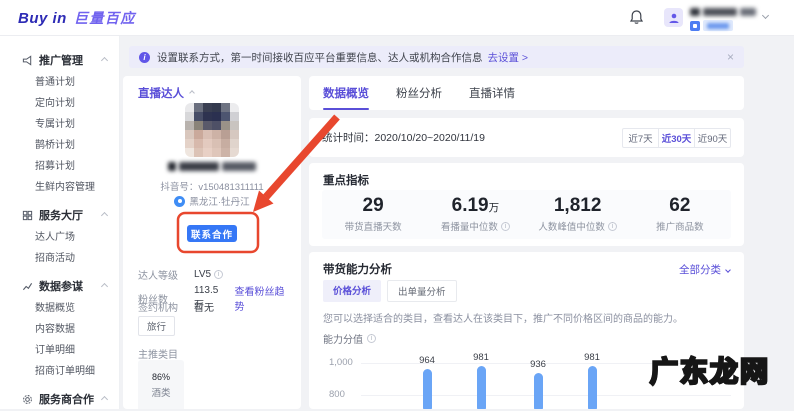 The height and width of the screenshot is (411, 794). I want to click on level-value: LV5, so click(203, 274).